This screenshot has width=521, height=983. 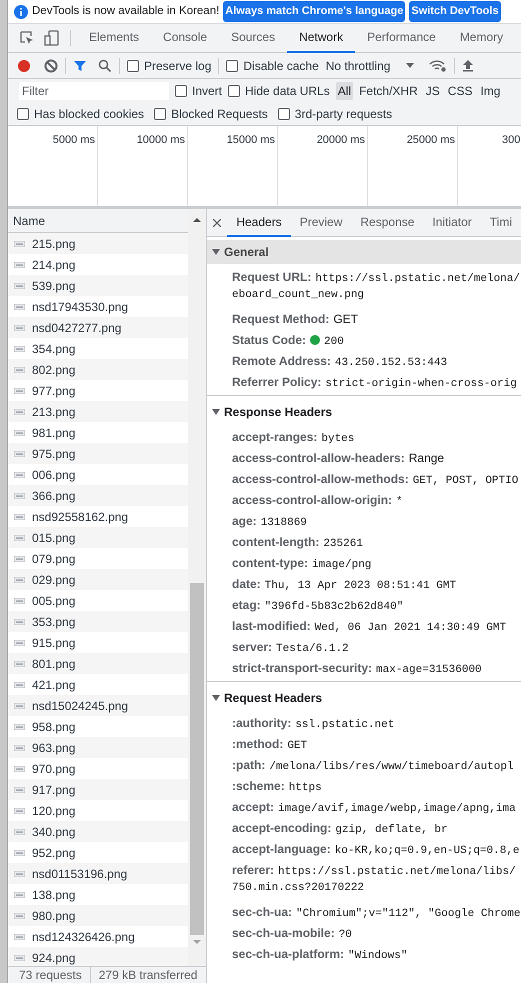 I want to click on header-value: eboard_count_new.png, so click(x=298, y=296).